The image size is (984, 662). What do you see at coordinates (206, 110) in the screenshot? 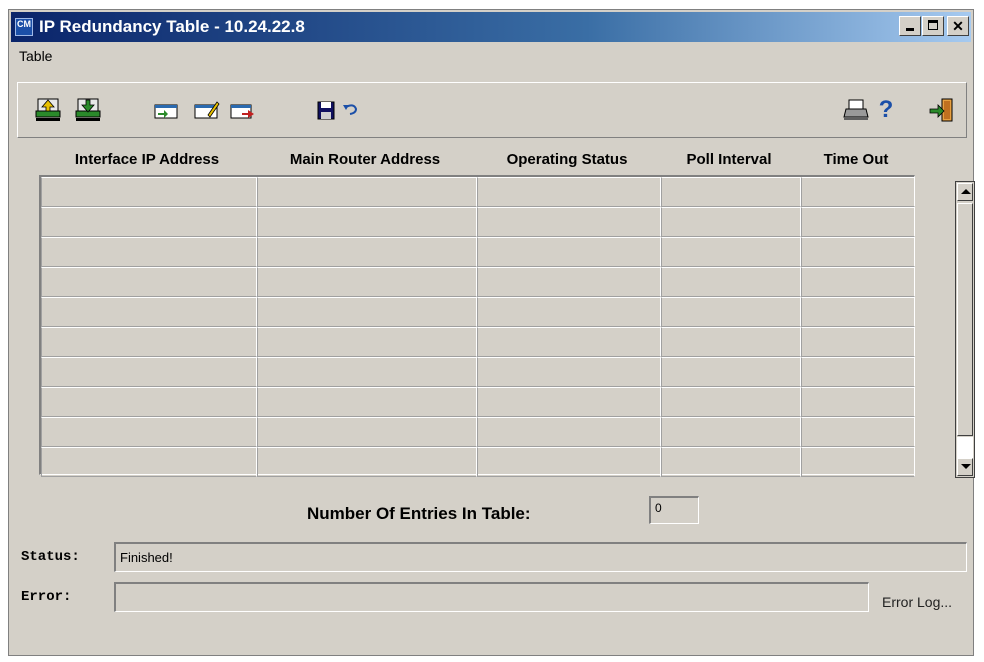
I see `edit-row-icon` at bounding box center [206, 110].